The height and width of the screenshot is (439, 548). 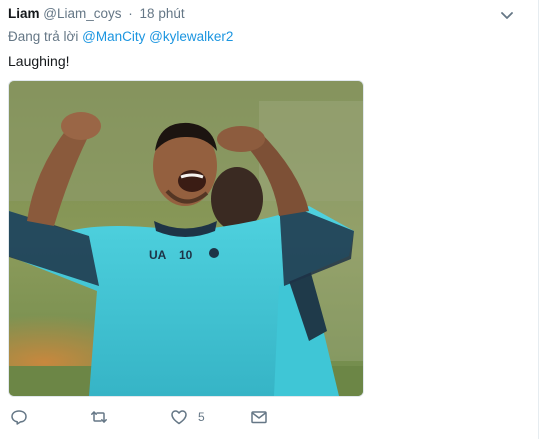 I want to click on tweet-text: Laughing!, so click(x=39, y=61).